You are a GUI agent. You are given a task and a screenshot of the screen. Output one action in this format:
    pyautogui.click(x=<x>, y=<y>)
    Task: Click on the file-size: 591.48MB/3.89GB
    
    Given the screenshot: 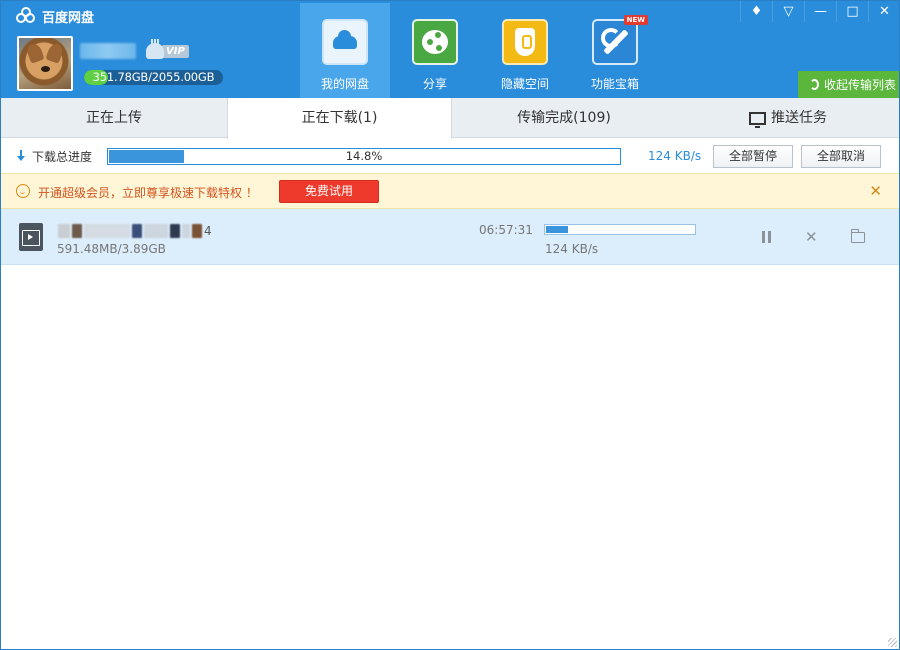 What is the action you would take?
    pyautogui.click(x=111, y=249)
    